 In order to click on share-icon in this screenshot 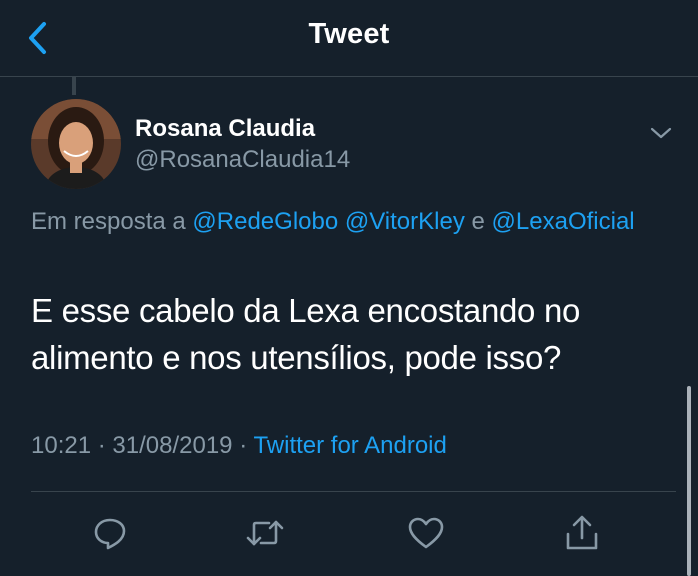, I will do `click(582, 532)`.